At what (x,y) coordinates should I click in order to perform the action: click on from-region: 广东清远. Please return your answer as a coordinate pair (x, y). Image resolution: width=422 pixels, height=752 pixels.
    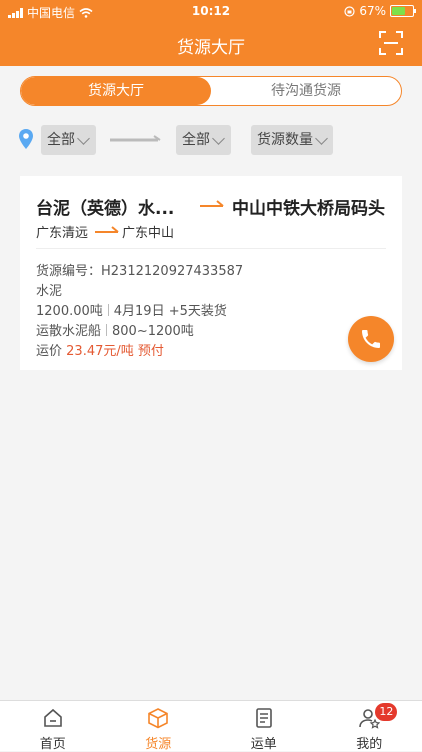
    Looking at the image, I should click on (62, 231).